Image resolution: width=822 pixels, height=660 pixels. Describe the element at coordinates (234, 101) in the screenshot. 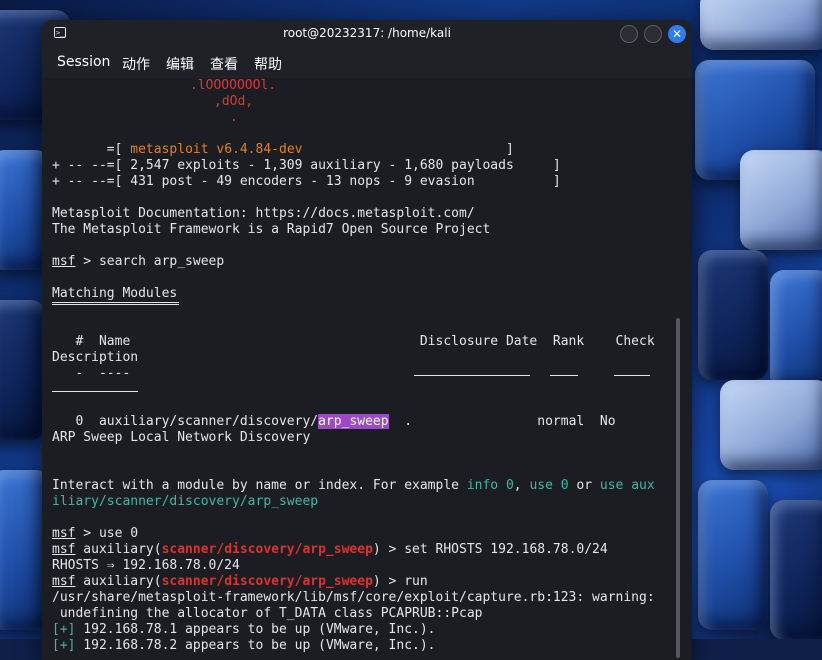

I see `ascii-art-line: ,dOd,` at that location.